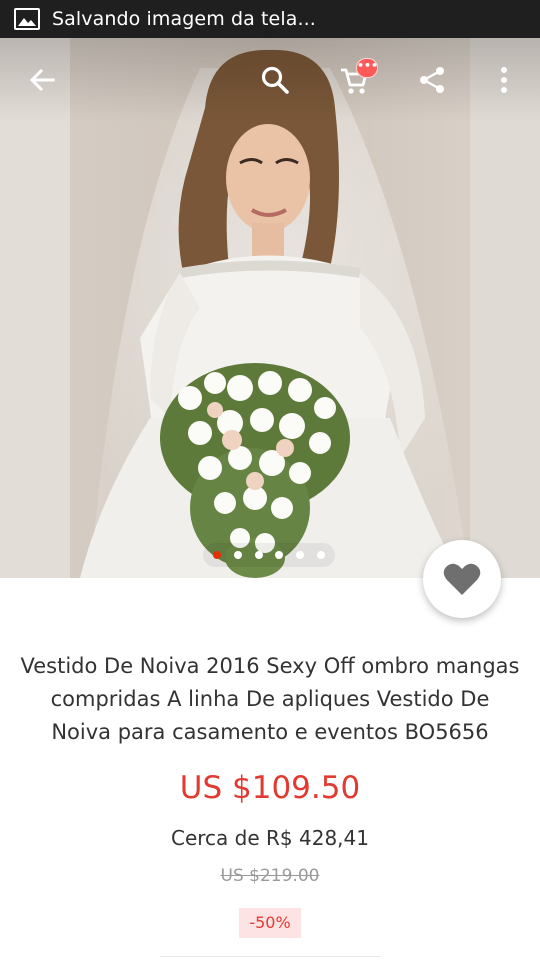 This screenshot has height=960, width=540. I want to click on share-button, so click(432, 80).